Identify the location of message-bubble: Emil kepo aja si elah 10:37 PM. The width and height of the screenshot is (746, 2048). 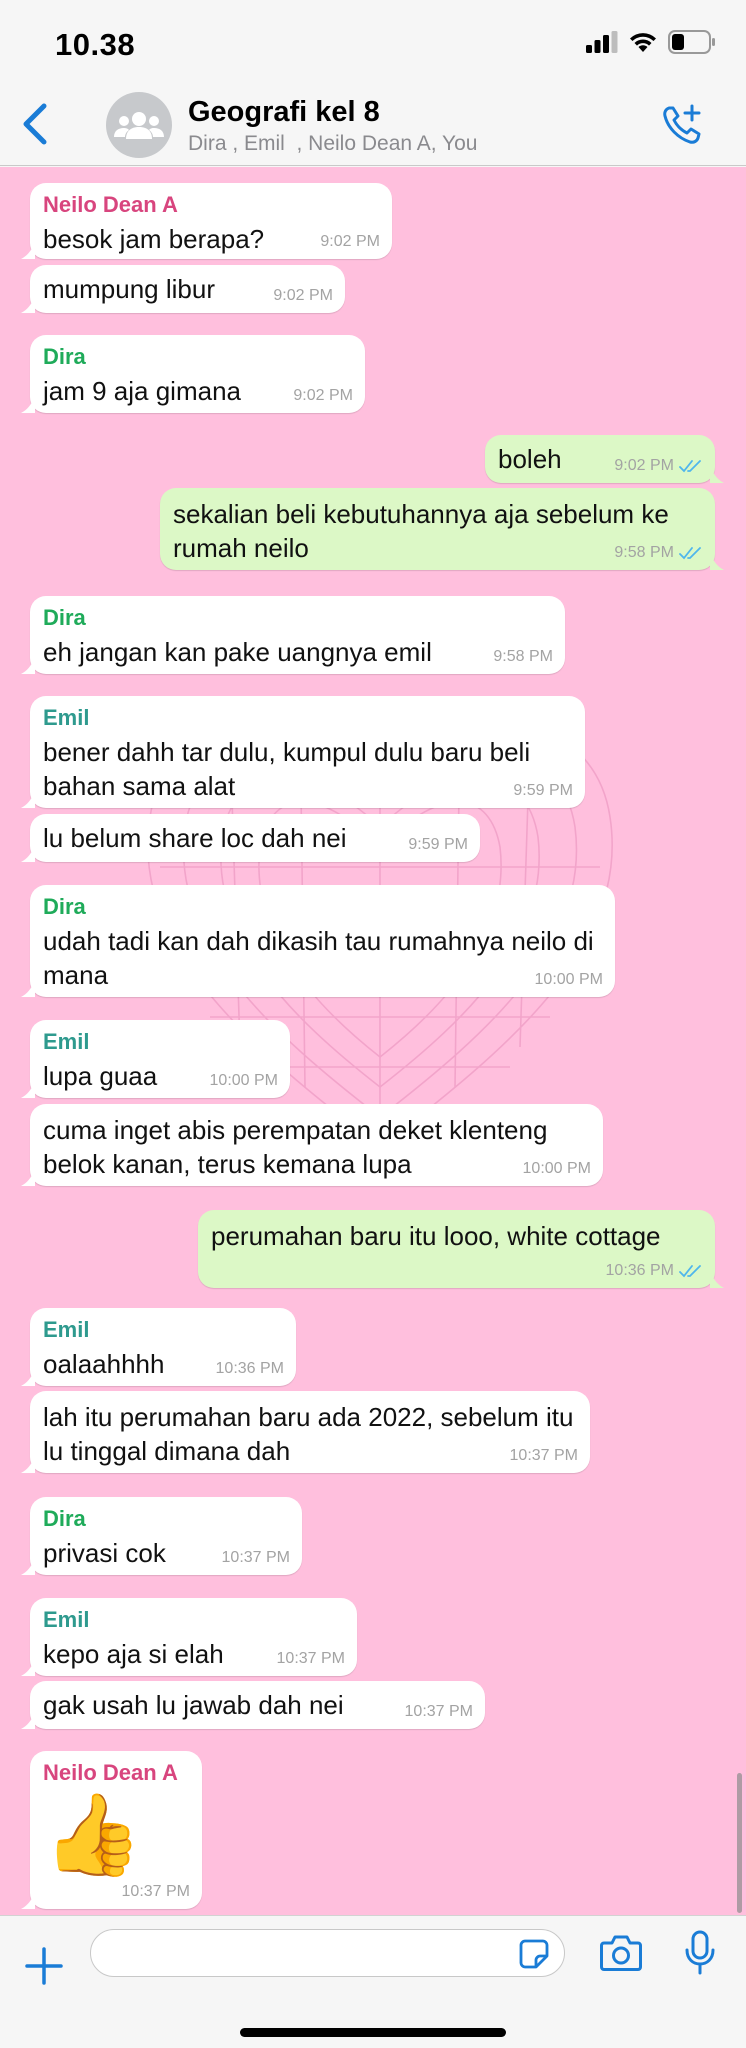
(189, 1637).